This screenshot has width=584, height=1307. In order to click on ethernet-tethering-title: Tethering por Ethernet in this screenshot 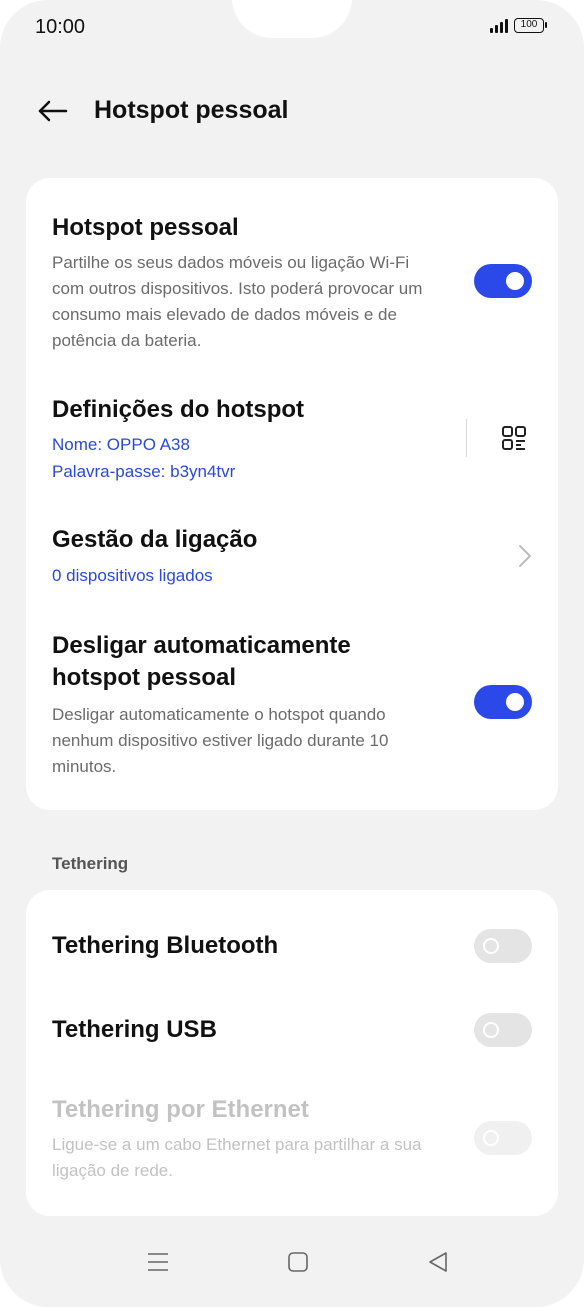, I will do `click(180, 1109)`.